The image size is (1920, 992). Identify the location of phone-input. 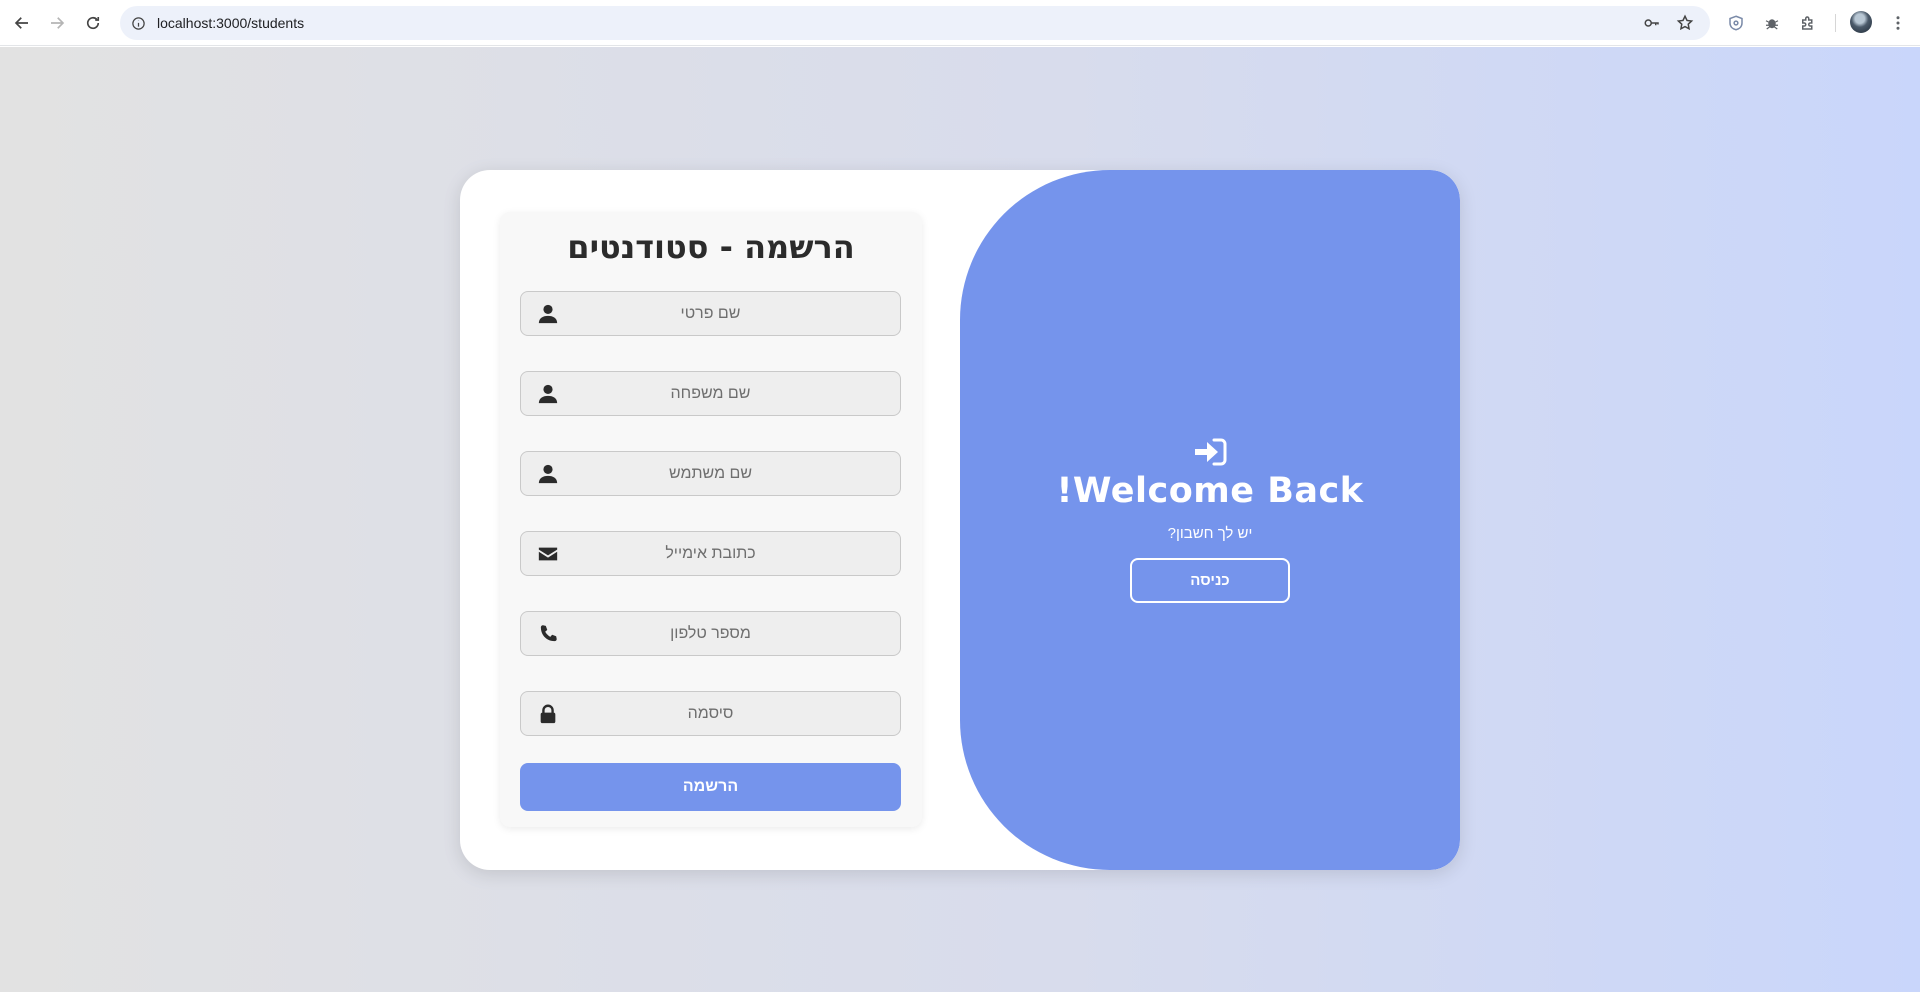
(710, 633).